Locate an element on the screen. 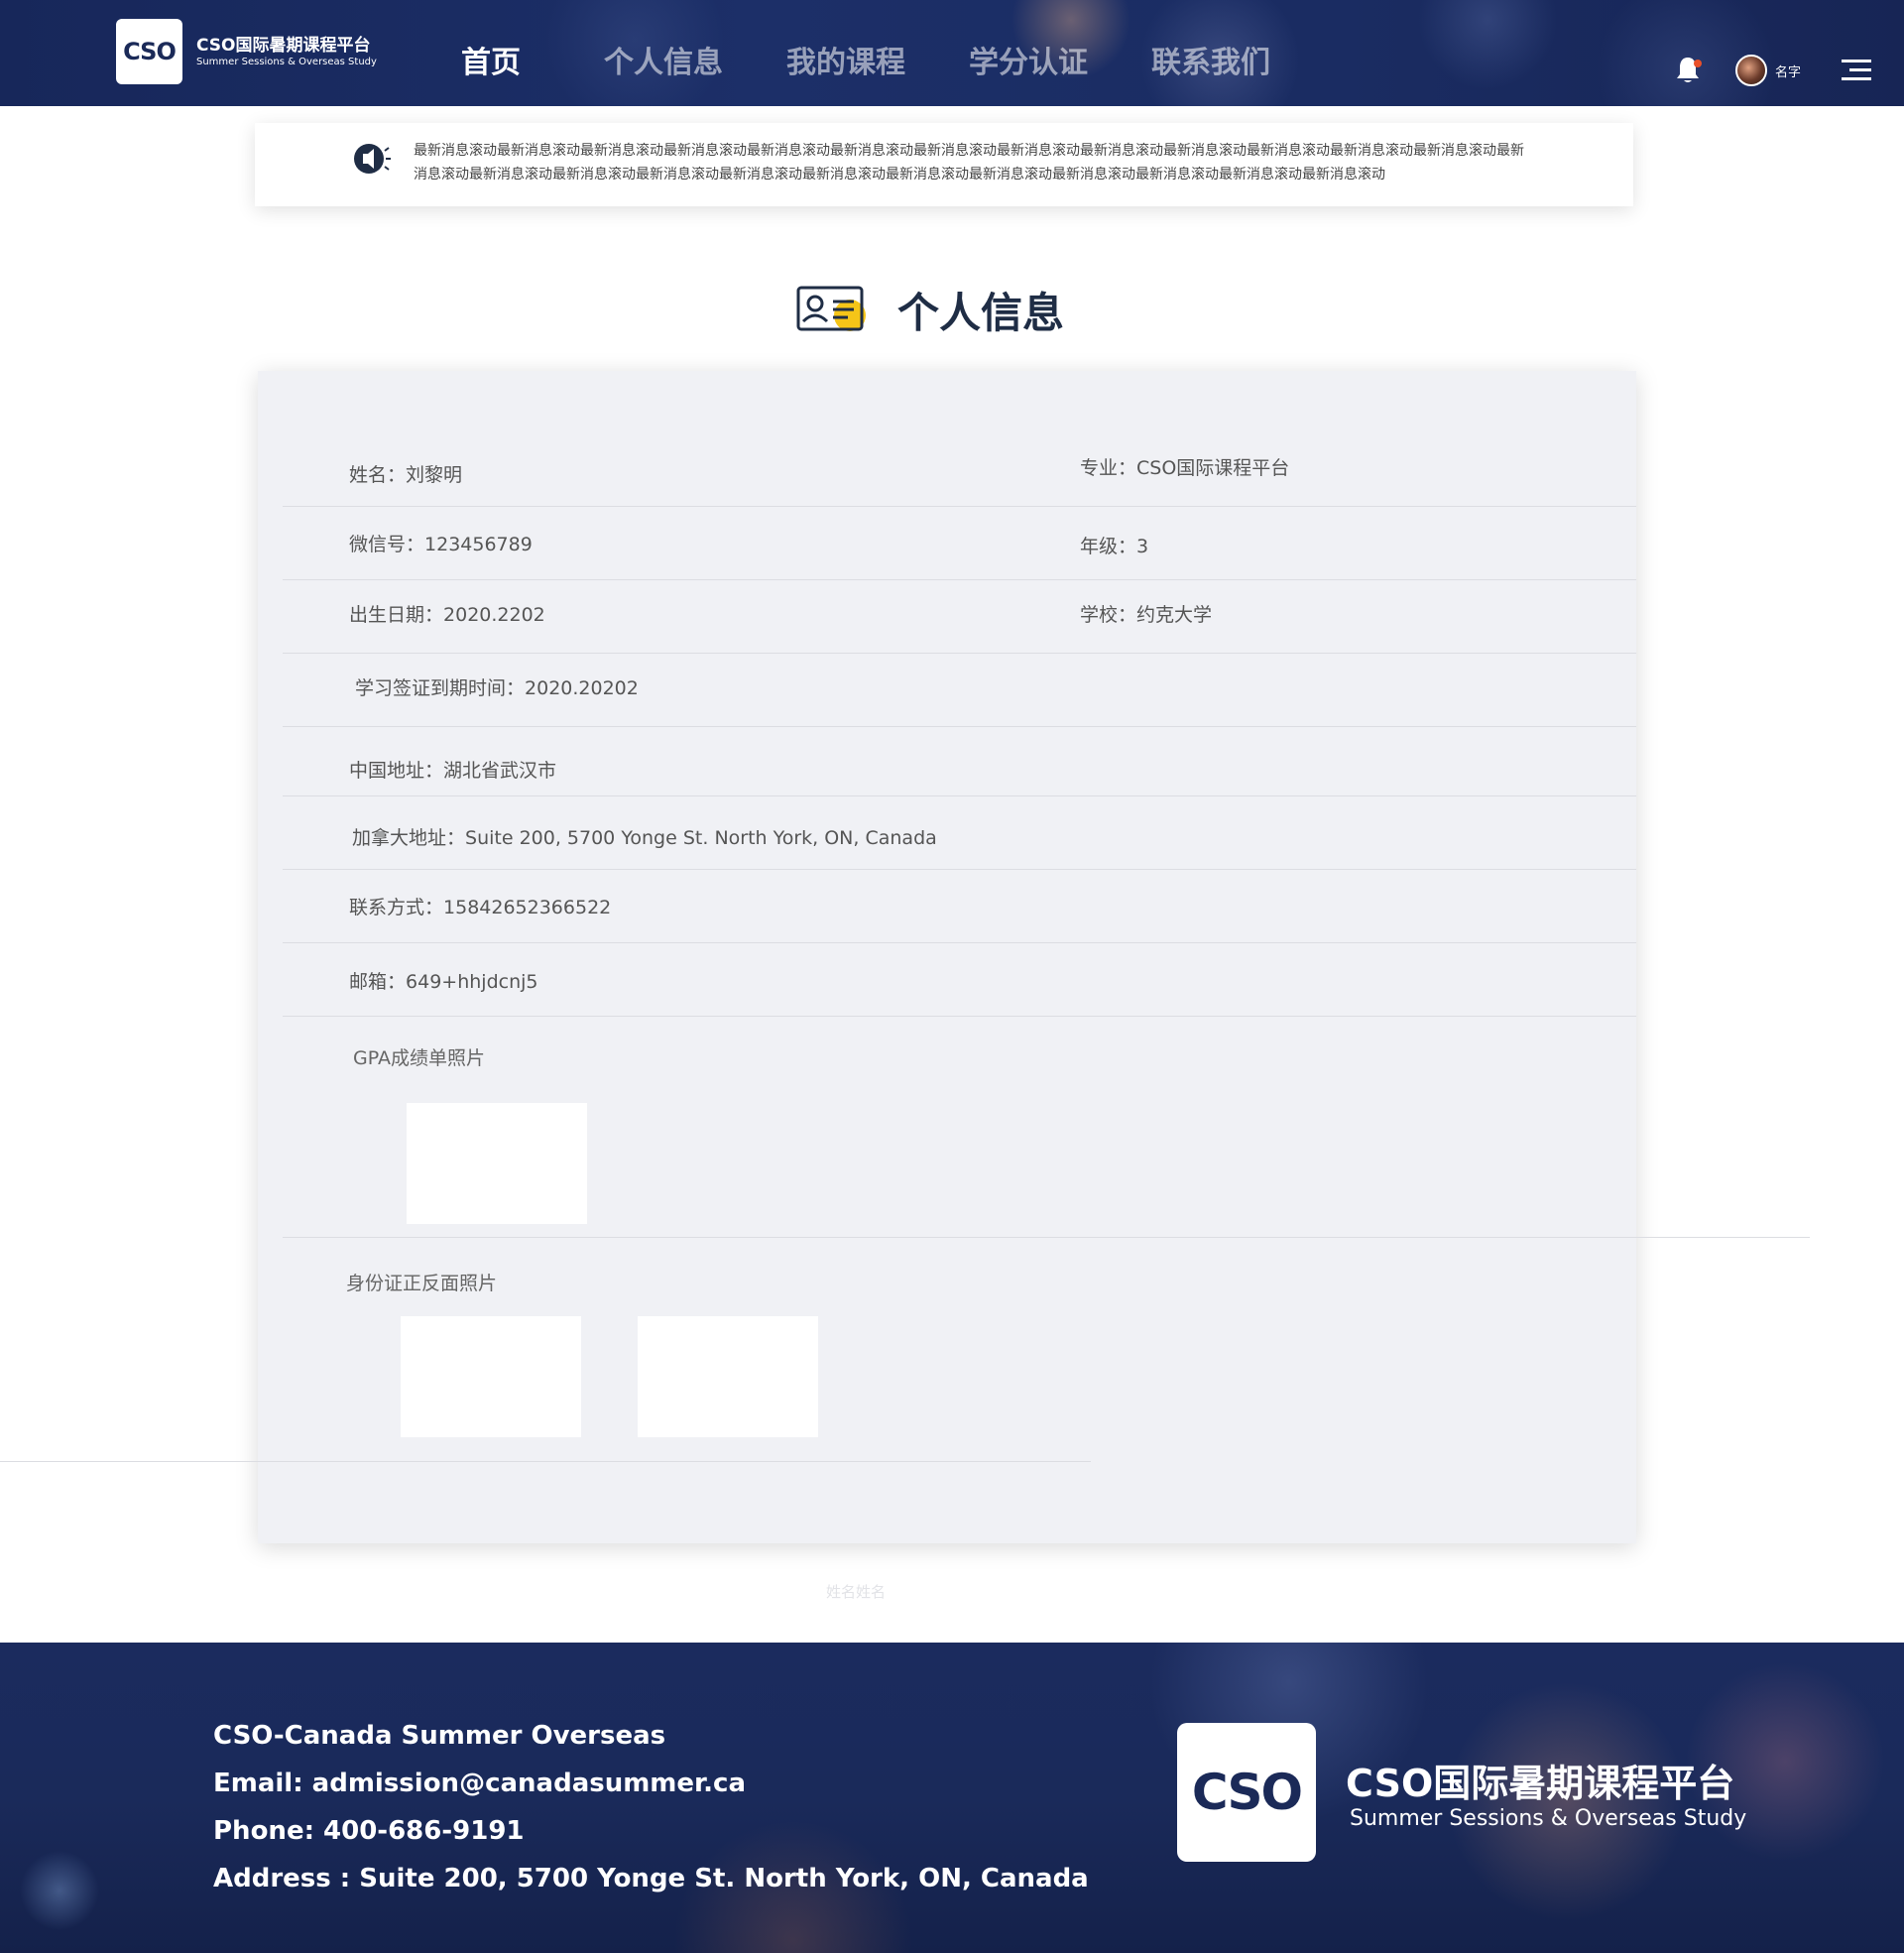 The image size is (1904, 1953). wechat-value: 123456789 is located at coordinates (478, 544).